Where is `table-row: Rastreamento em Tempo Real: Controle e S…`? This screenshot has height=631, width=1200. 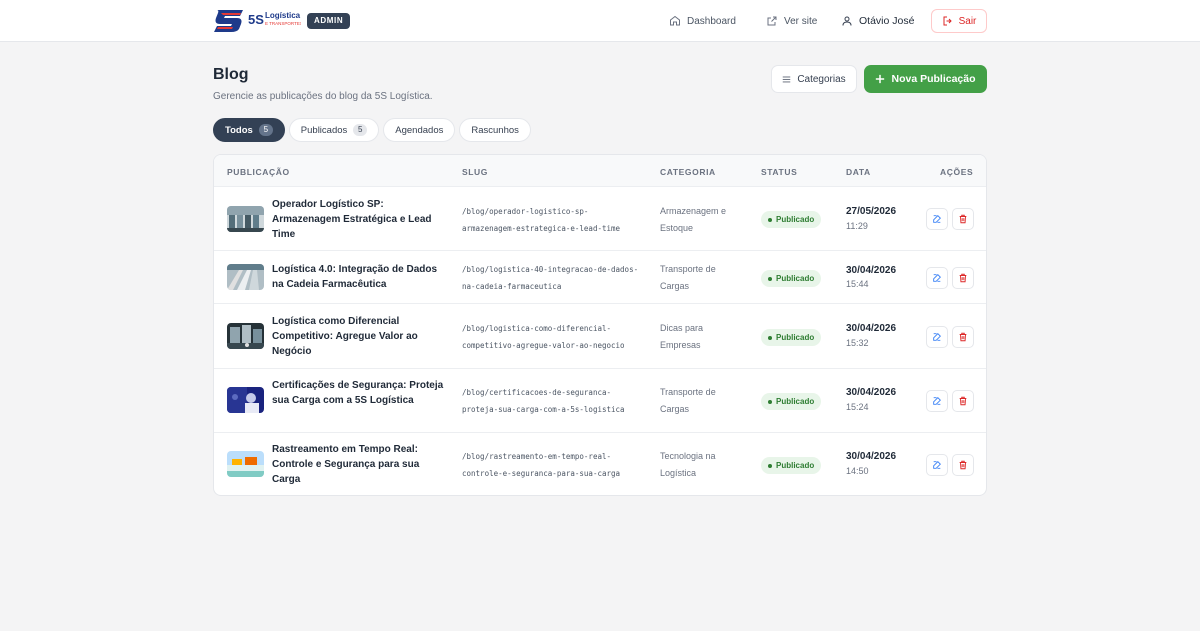
table-row: Rastreamento em Tempo Real: Controle e S… is located at coordinates (600, 464).